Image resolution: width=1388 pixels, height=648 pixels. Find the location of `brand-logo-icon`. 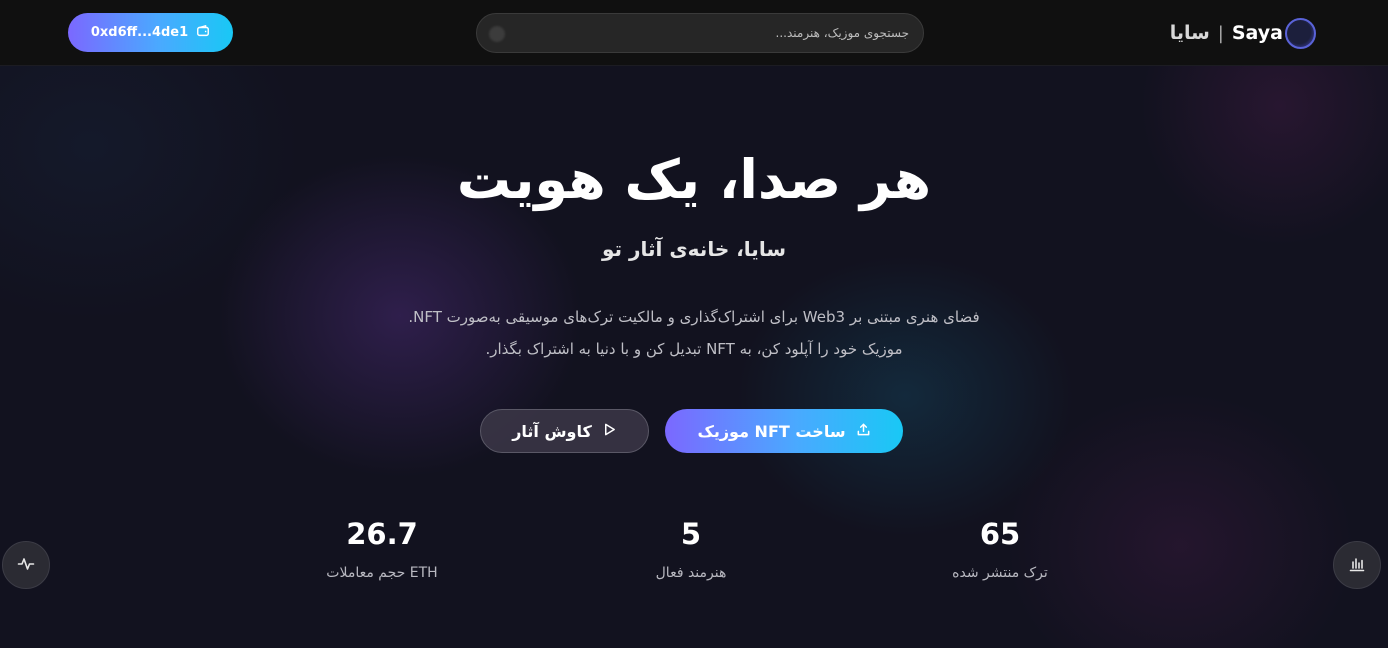

brand-logo-icon is located at coordinates (1300, 33).